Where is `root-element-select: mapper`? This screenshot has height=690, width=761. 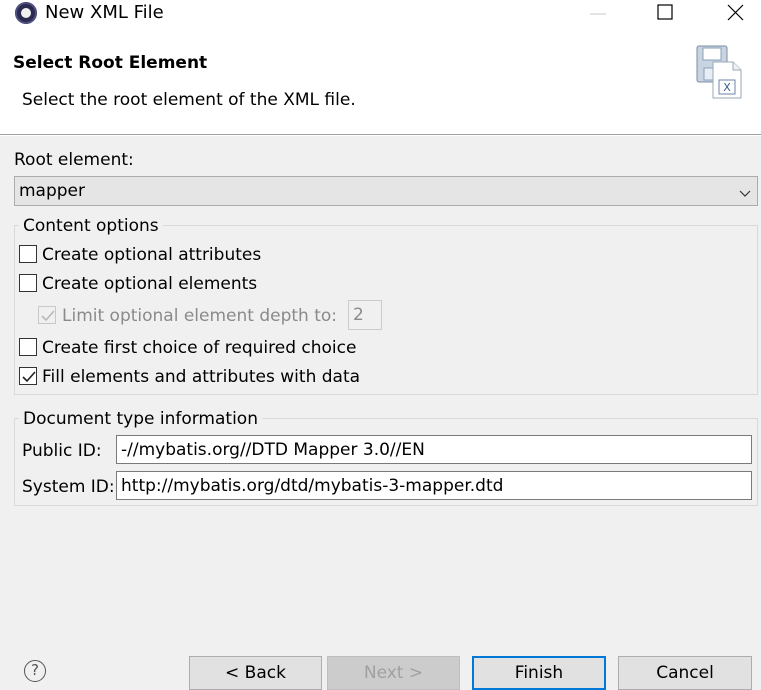
root-element-select: mapper is located at coordinates (386, 191).